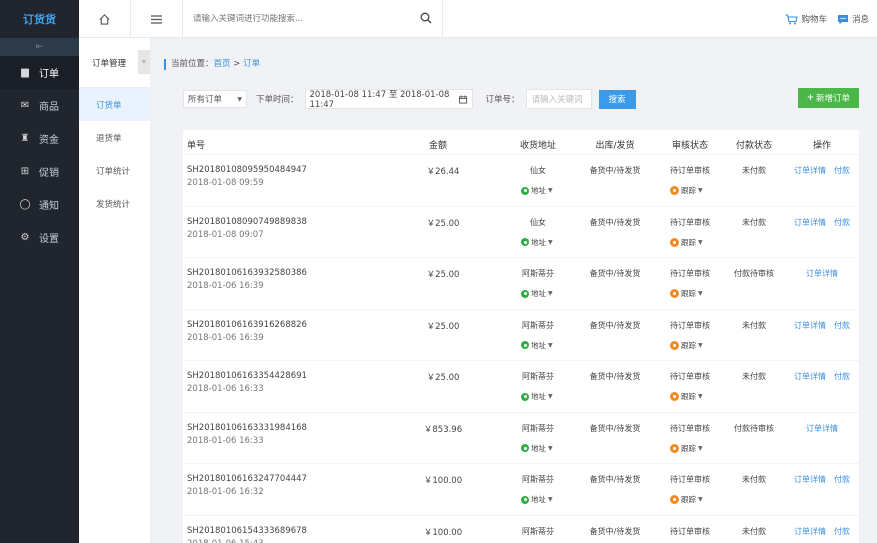  Describe the element at coordinates (538, 170) in the screenshot. I see `recipient-name: 仙女` at that location.